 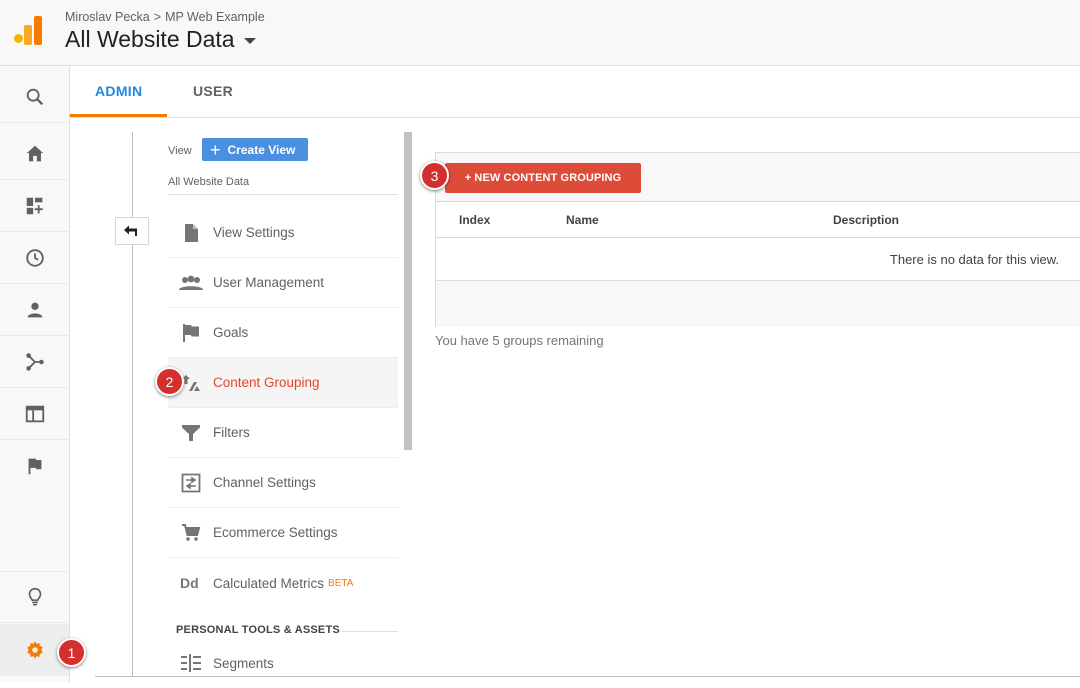 I want to click on menu-item-ecommerce-settings: Ecommerce Settings, so click(x=283, y=533).